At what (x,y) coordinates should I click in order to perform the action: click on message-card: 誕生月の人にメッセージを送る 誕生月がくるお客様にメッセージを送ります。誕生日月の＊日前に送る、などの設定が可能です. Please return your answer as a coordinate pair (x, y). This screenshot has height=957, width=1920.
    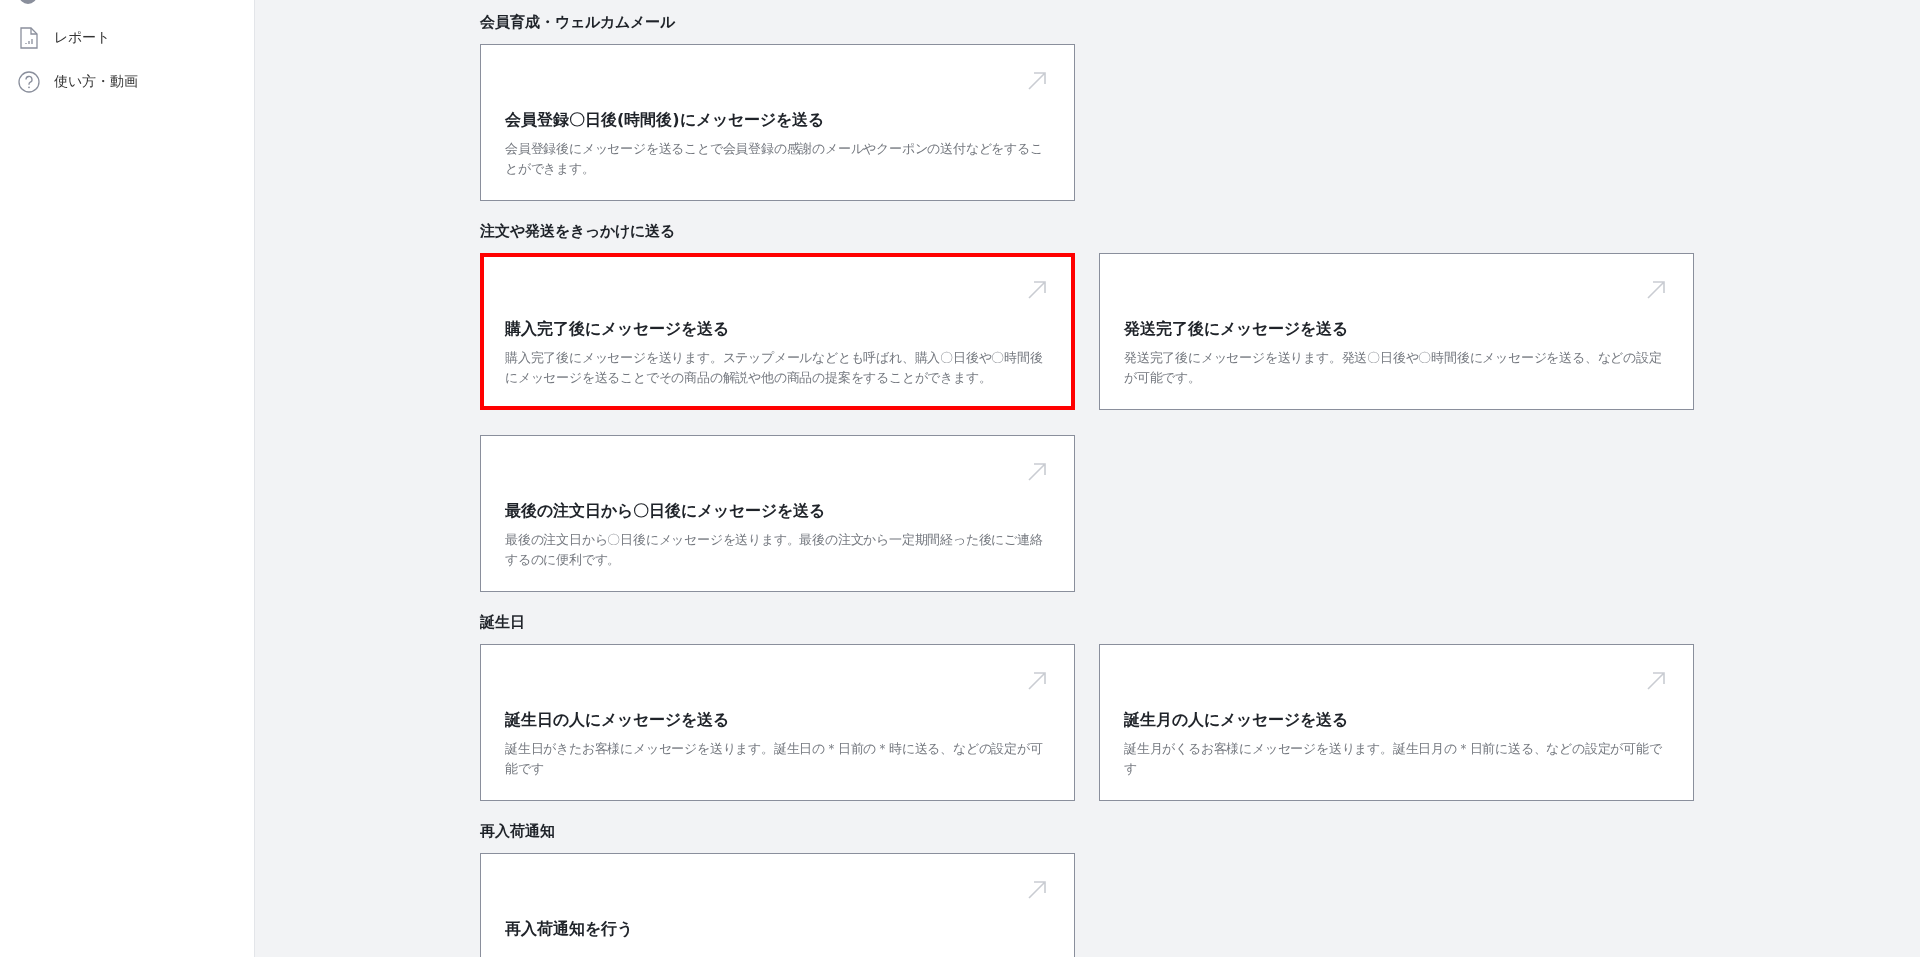
    Looking at the image, I should click on (1396, 722).